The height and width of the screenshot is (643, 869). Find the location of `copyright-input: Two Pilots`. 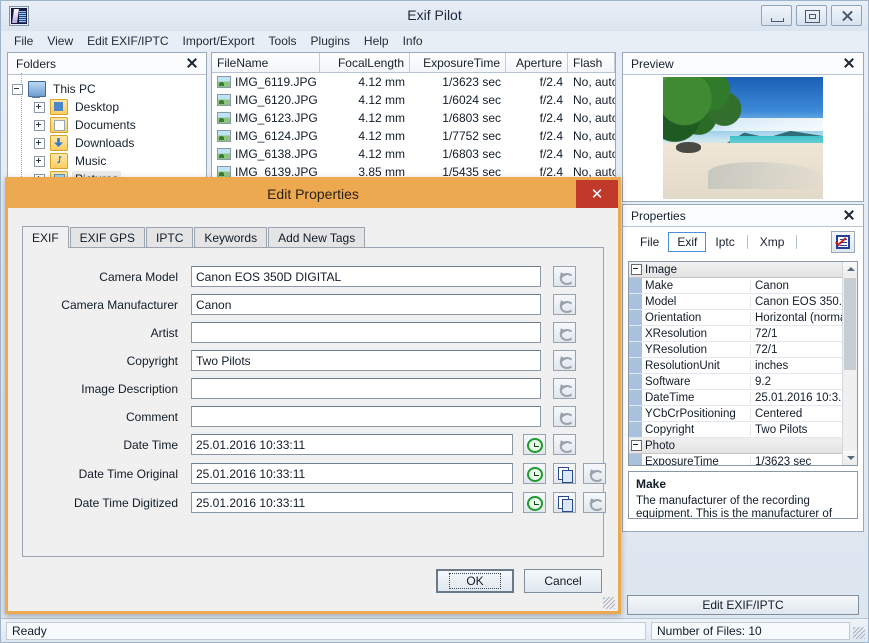

copyright-input: Two Pilots is located at coordinates (366, 360).